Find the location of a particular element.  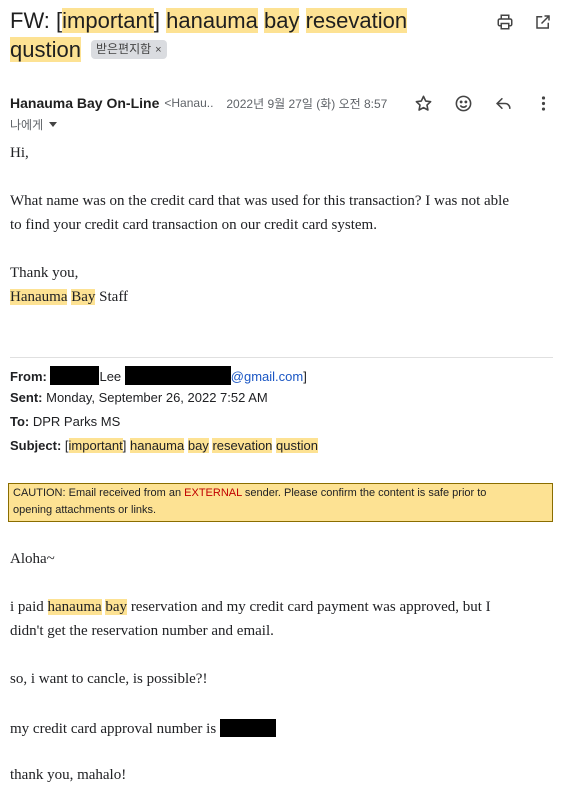

star-icon is located at coordinates (423, 103).